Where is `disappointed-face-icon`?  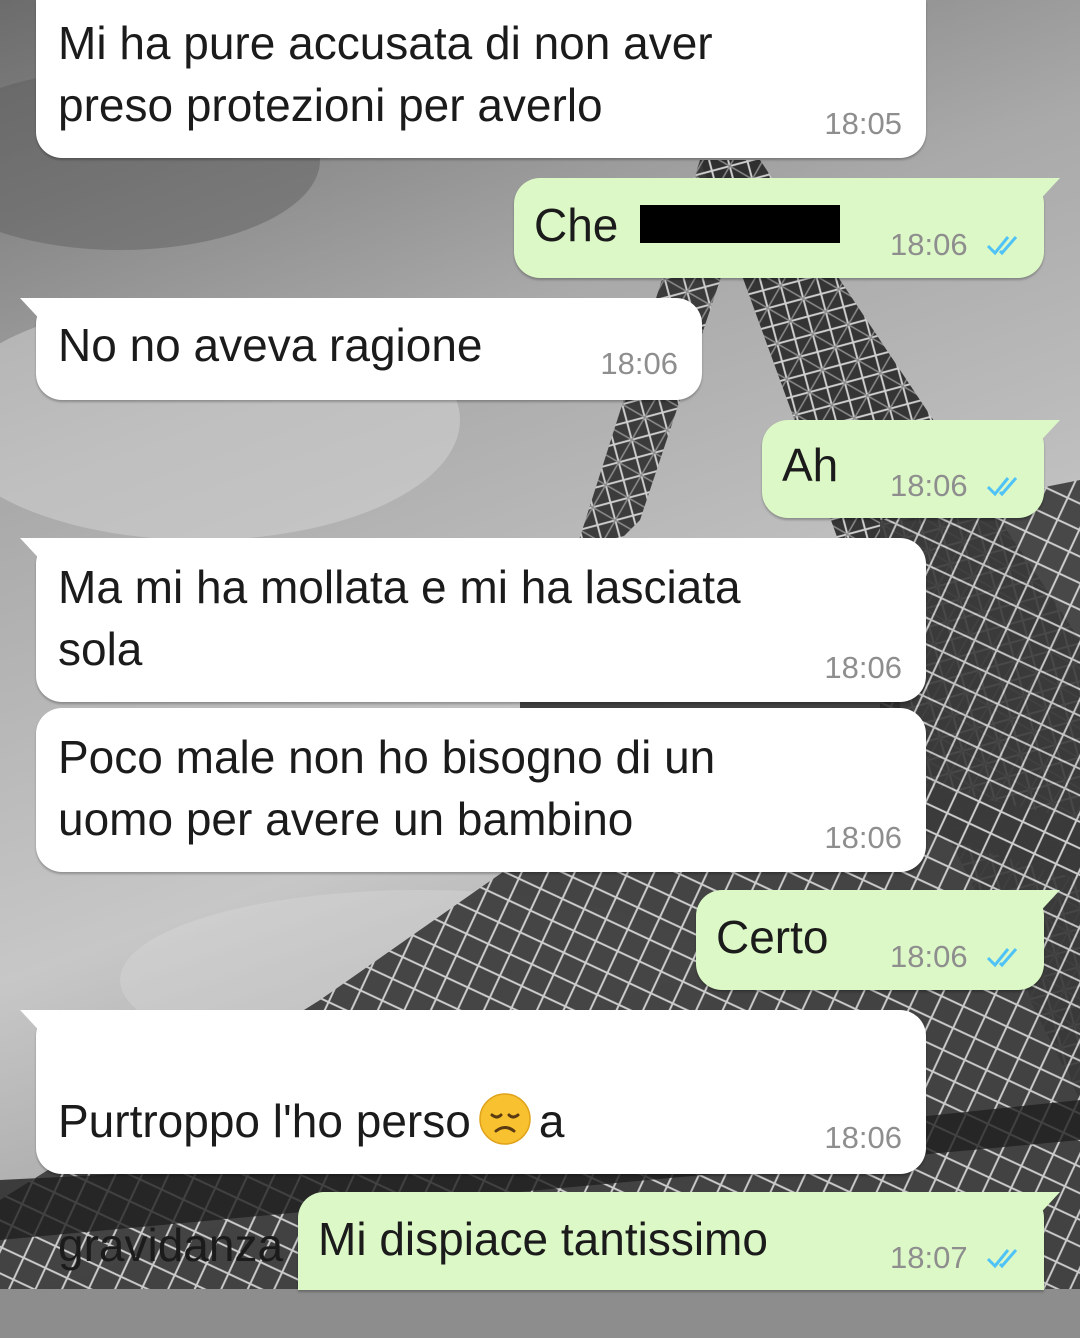 disappointed-face-icon is located at coordinates (505, 1119).